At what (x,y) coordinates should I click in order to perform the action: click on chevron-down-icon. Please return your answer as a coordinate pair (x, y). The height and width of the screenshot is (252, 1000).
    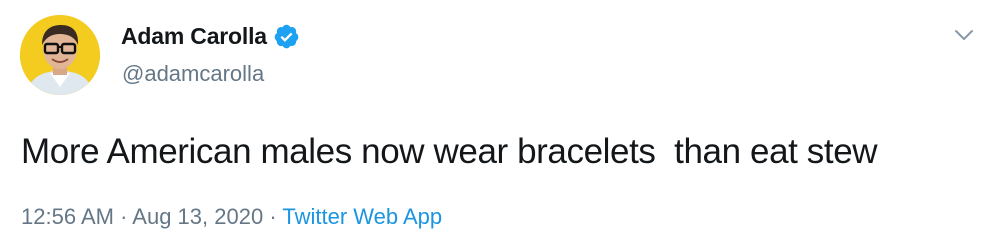
    Looking at the image, I should click on (964, 35).